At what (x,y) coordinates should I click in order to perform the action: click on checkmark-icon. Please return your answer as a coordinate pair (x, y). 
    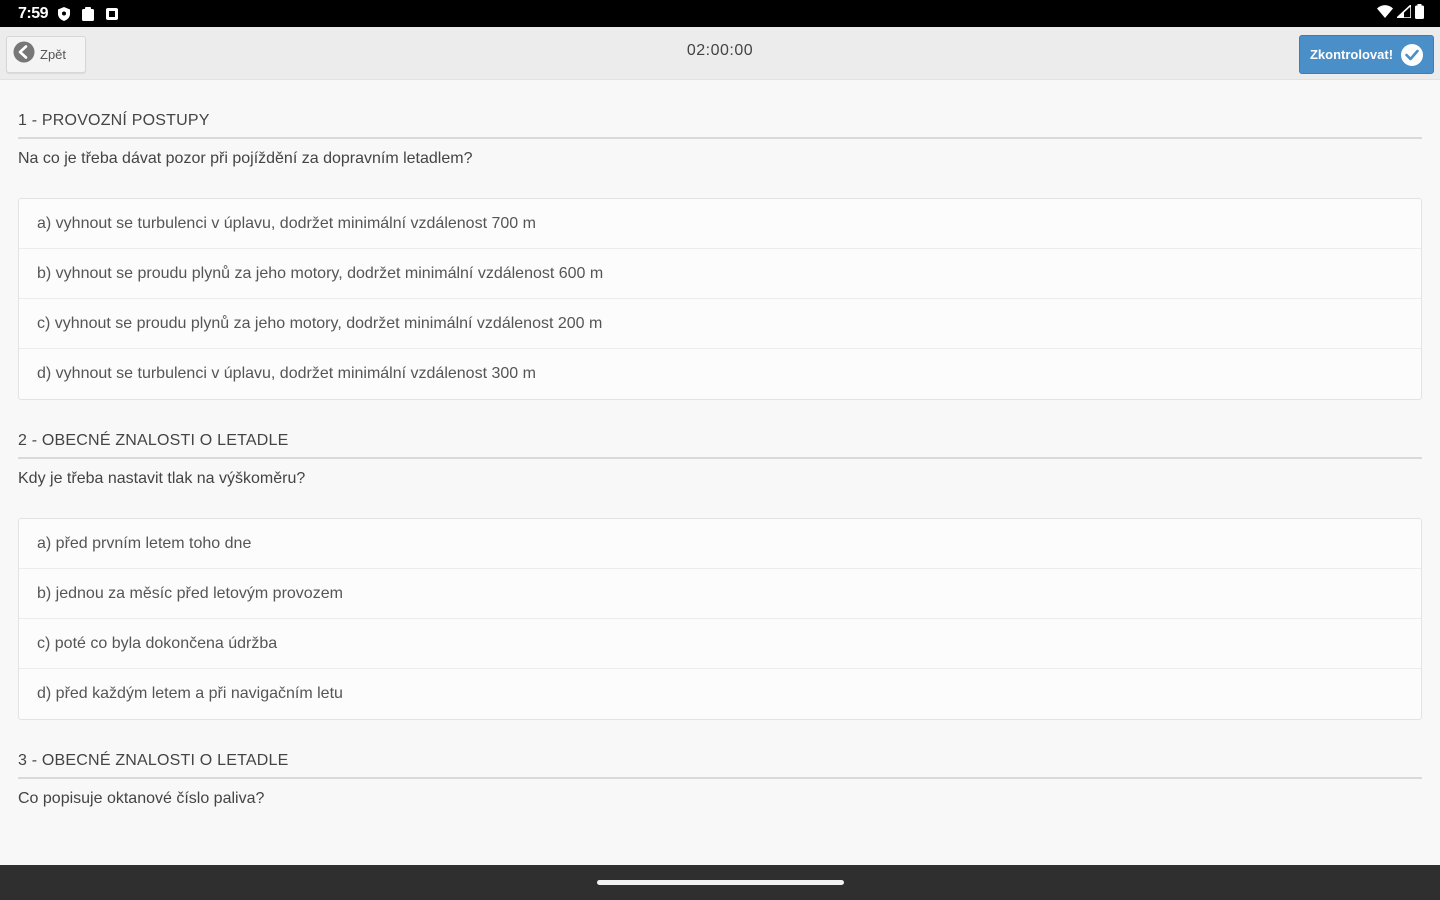
    Looking at the image, I should click on (1412, 54).